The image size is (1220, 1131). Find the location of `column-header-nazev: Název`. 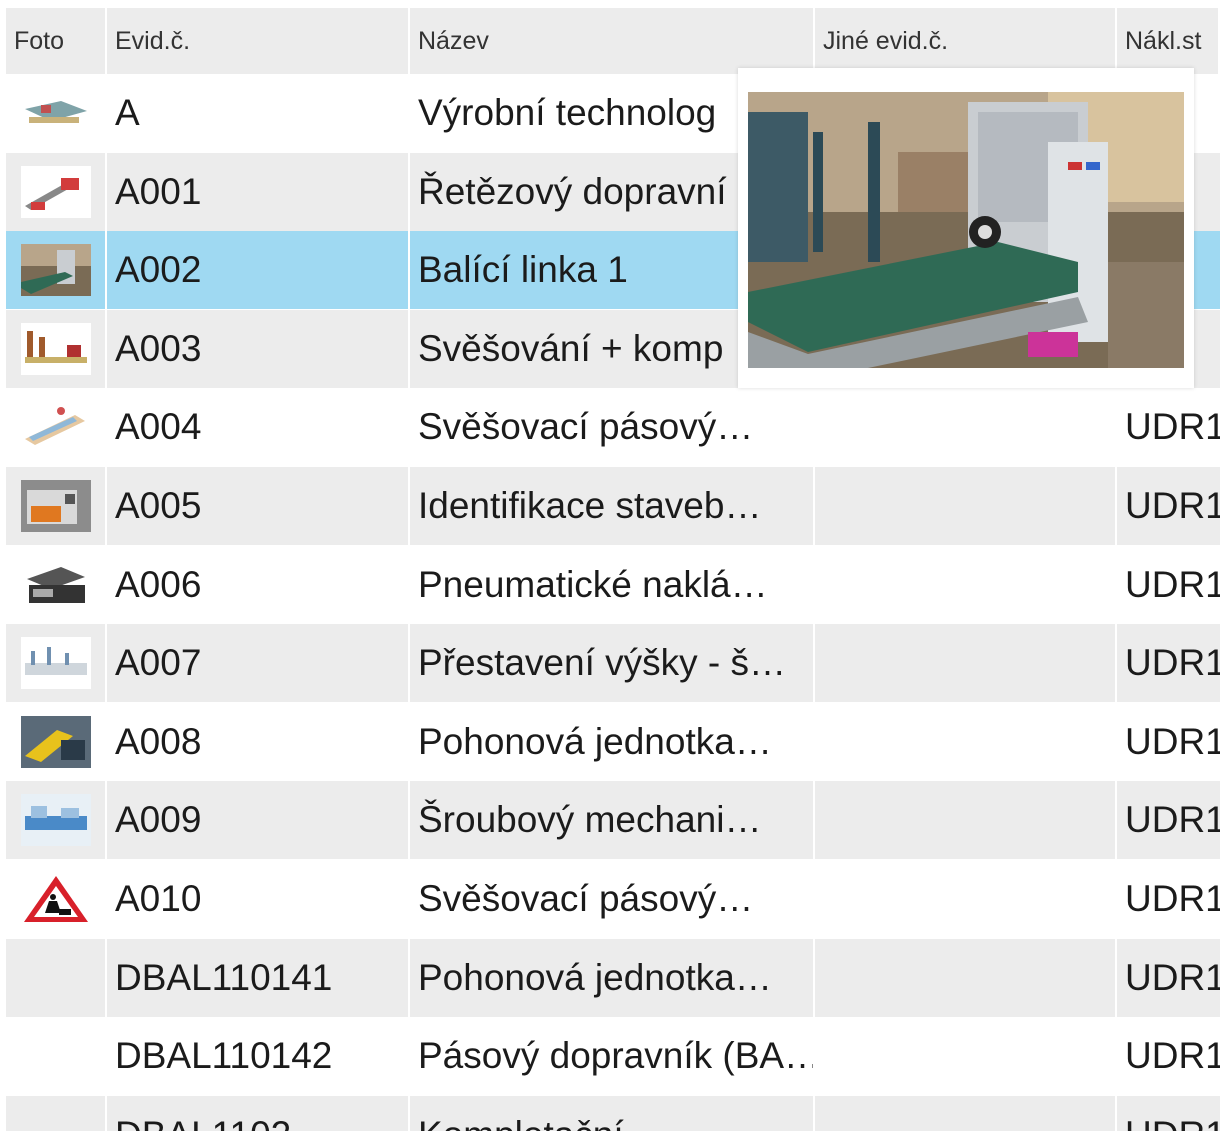

column-header-nazev: Název is located at coordinates (612, 41).